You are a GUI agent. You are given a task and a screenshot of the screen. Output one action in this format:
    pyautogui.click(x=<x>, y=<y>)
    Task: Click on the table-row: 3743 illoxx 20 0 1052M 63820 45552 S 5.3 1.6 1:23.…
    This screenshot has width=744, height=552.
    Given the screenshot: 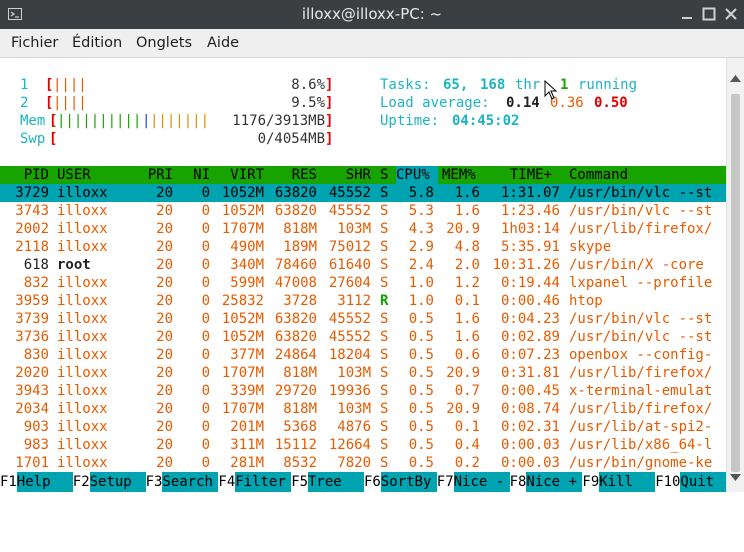 What is the action you would take?
    pyautogui.click(x=363, y=211)
    